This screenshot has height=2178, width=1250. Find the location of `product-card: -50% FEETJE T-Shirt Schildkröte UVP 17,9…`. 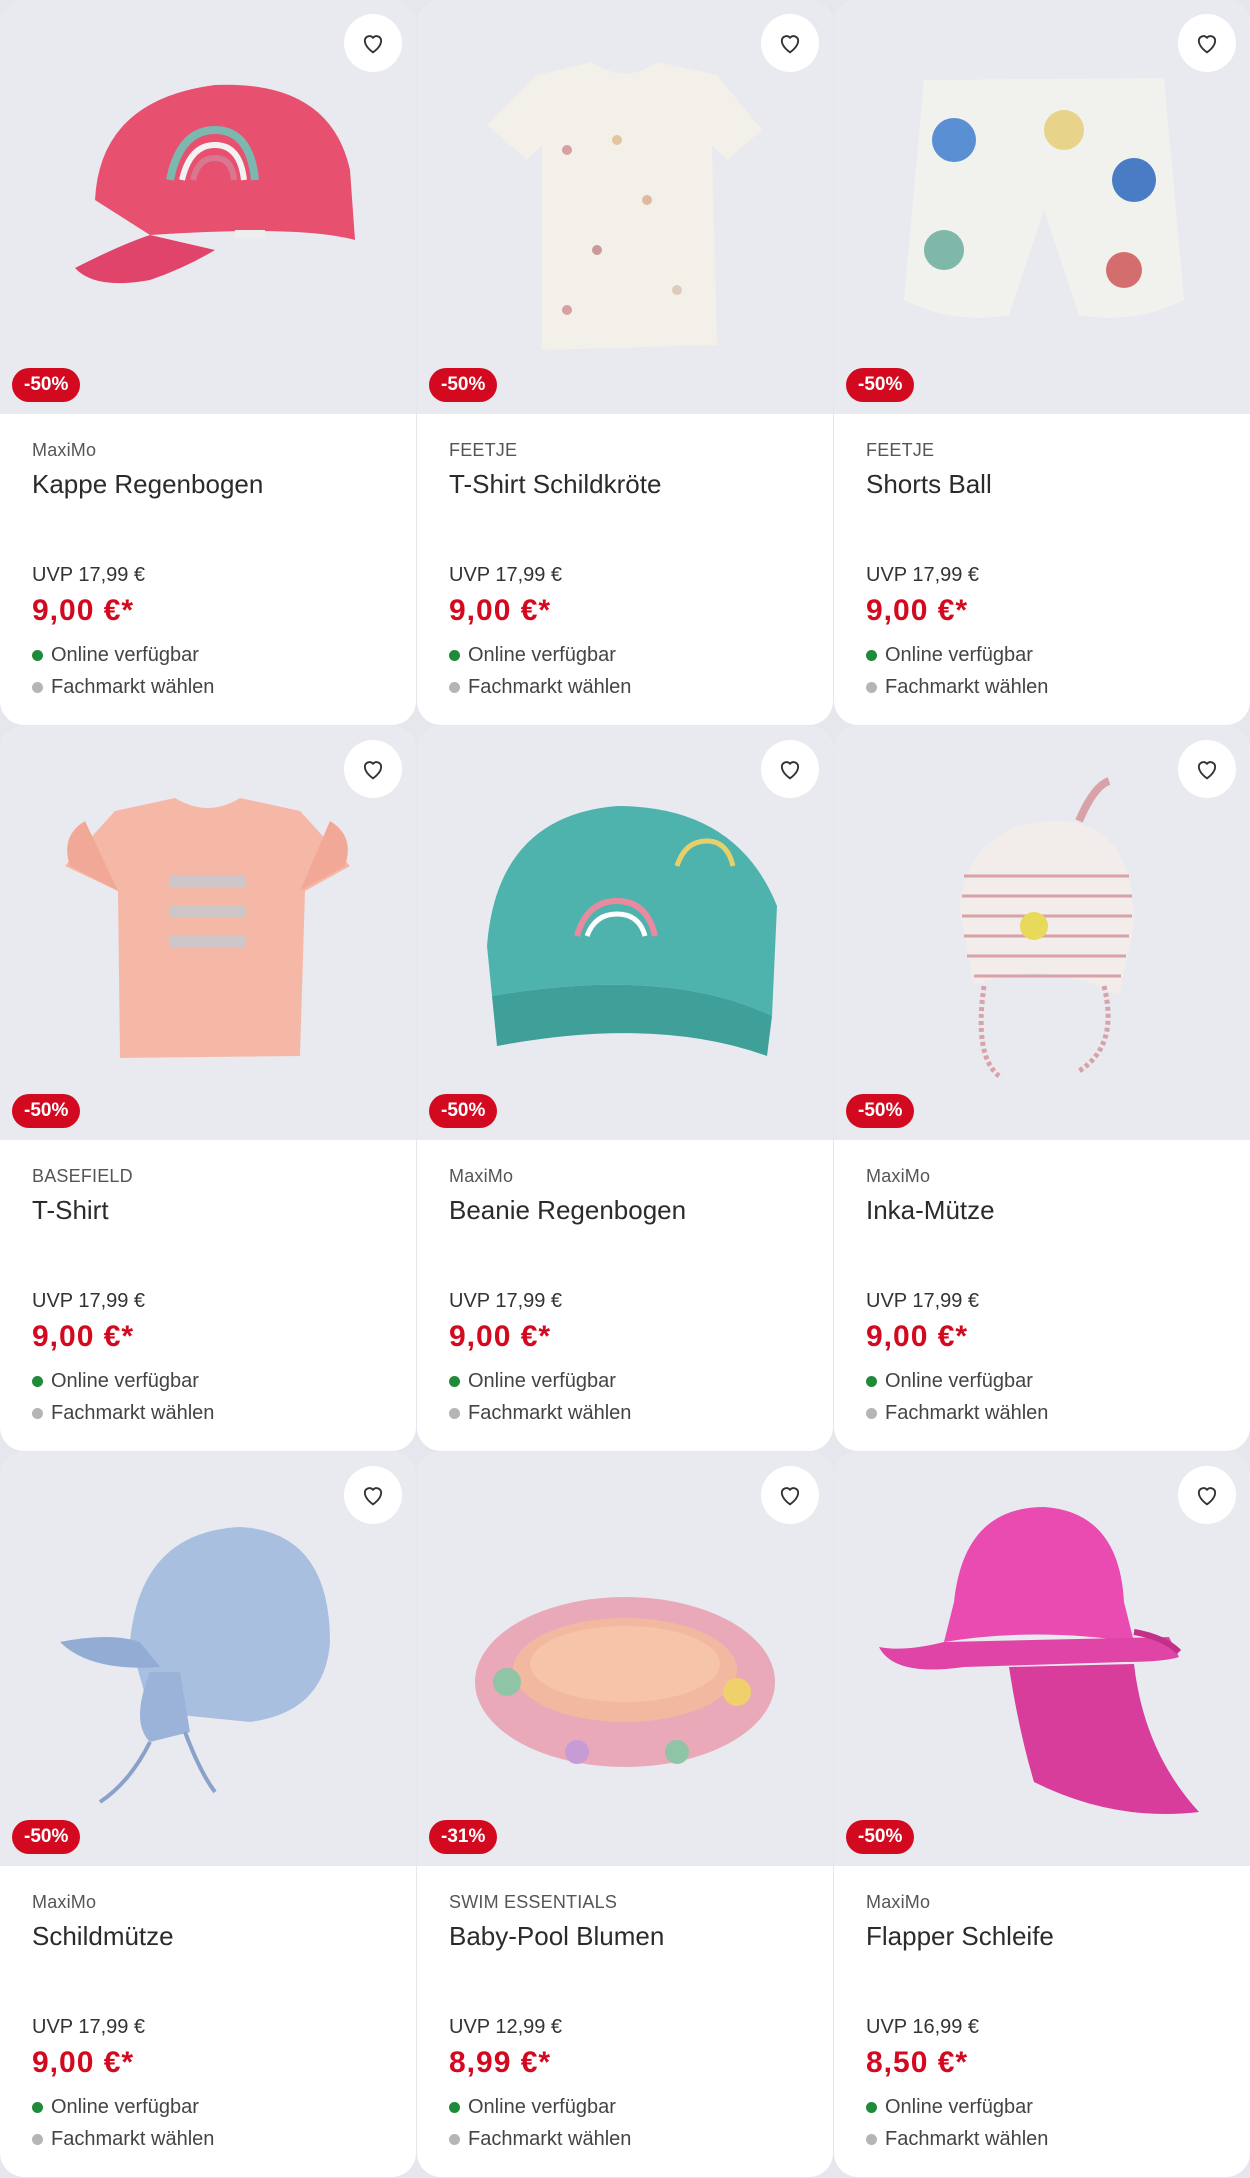

product-card: -50% FEETJE T-Shirt Schildkröte UVP 17,9… is located at coordinates (625, 362).